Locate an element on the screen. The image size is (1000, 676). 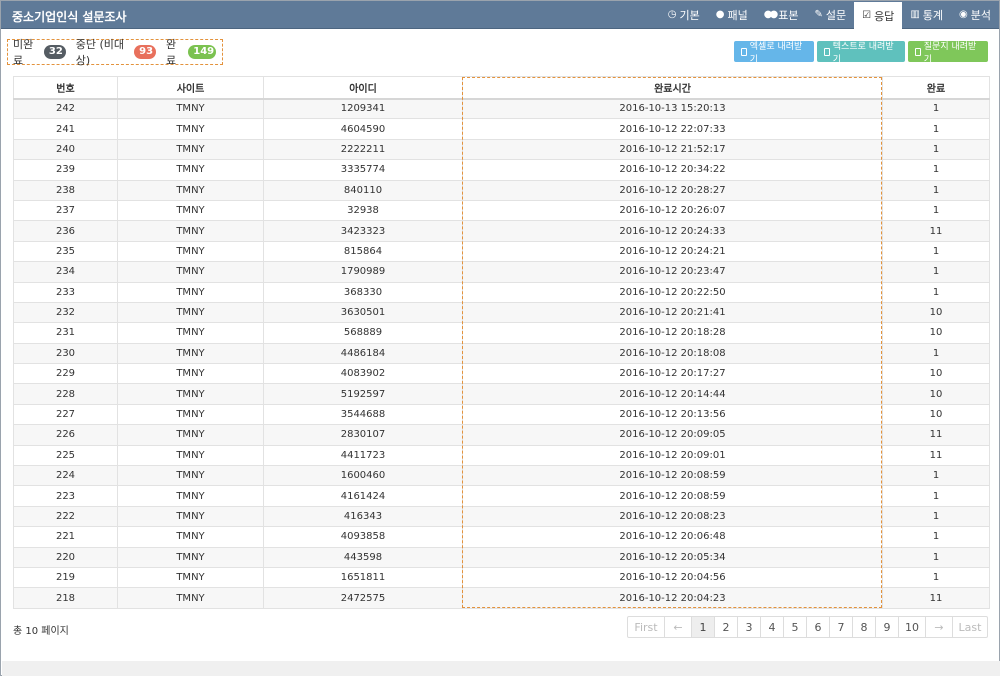
table-row: 220 TMNY 443598 2016-10-12 20:05:34 1 is located at coordinates (501, 557).